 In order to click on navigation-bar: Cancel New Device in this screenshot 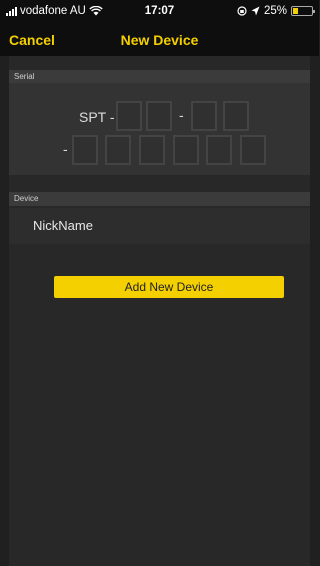, I will do `click(159, 40)`.